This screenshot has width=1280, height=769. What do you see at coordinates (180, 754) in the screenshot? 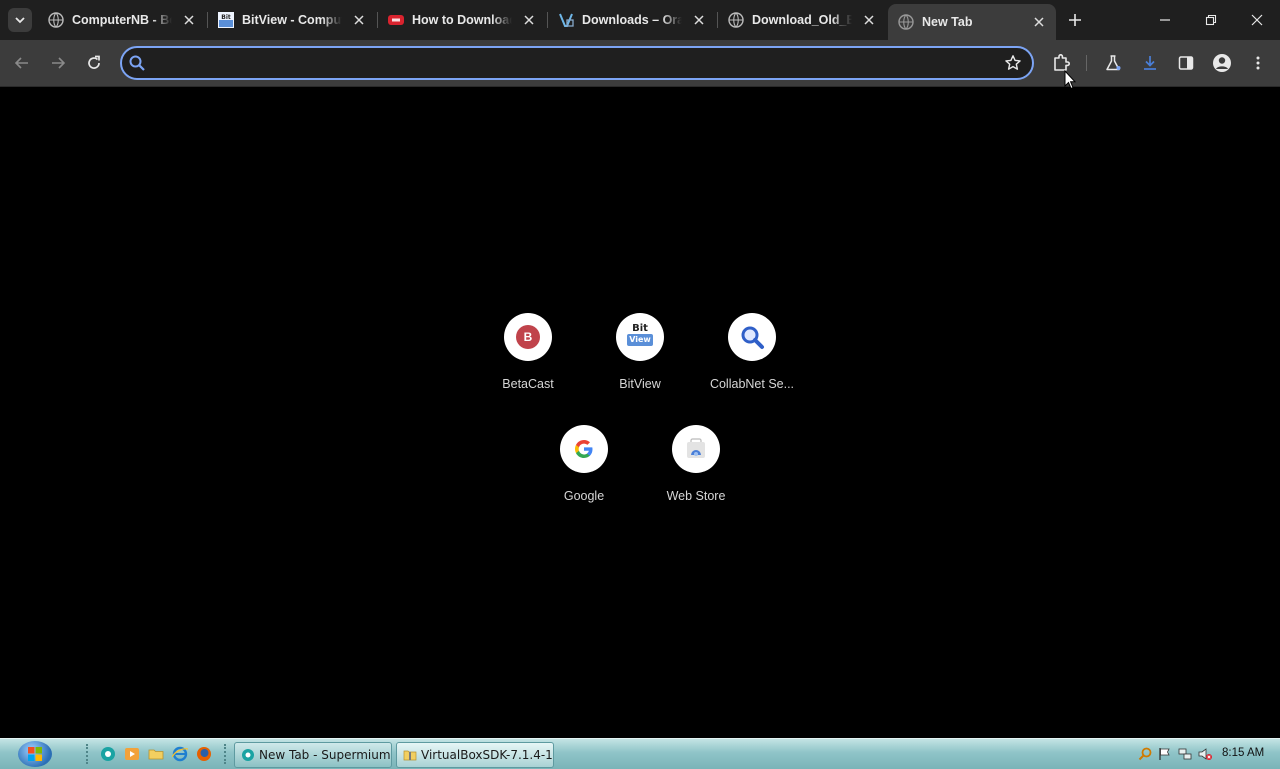
I see `internet-explorer-icon` at bounding box center [180, 754].